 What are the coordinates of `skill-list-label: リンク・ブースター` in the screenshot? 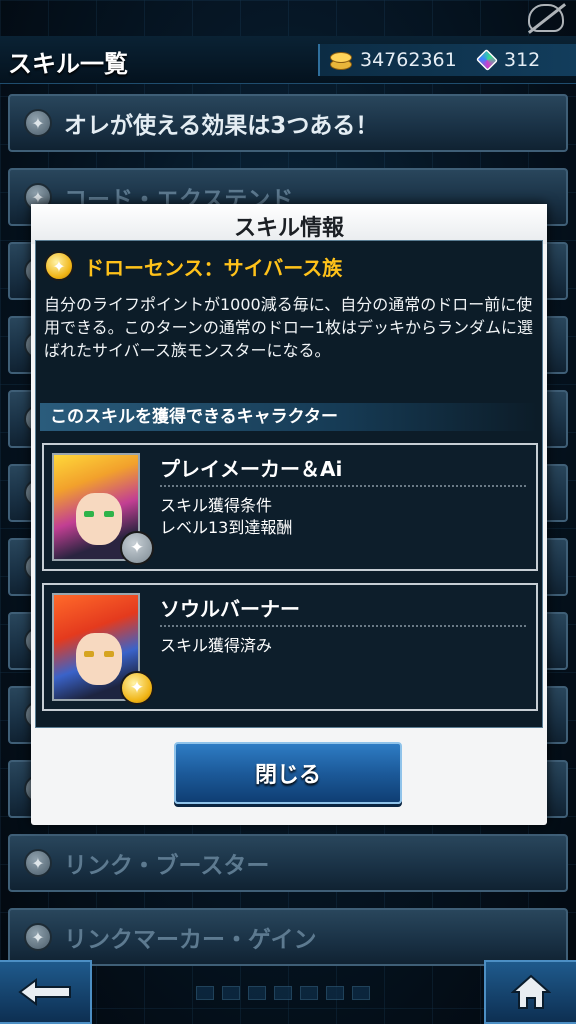 It's located at (167, 866).